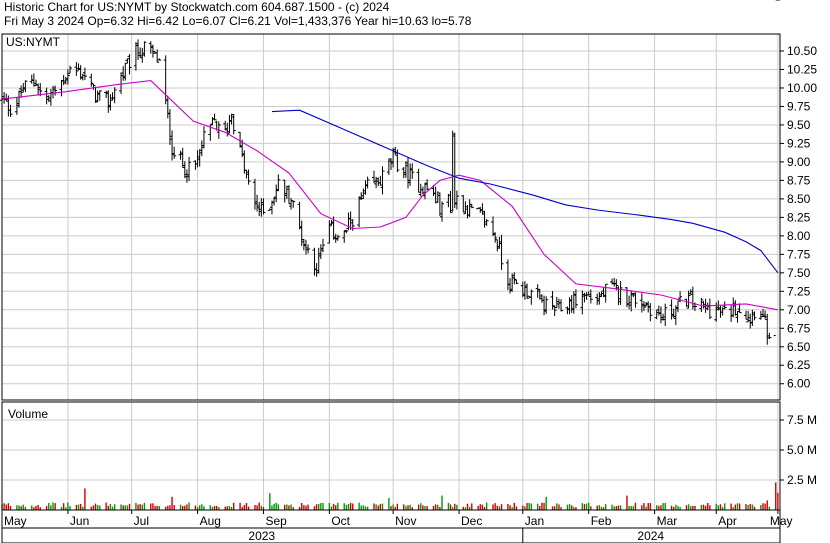 The width and height of the screenshot is (830, 543). Describe the element at coordinates (210, 521) in the screenshot. I see `month-label: Aug` at that location.